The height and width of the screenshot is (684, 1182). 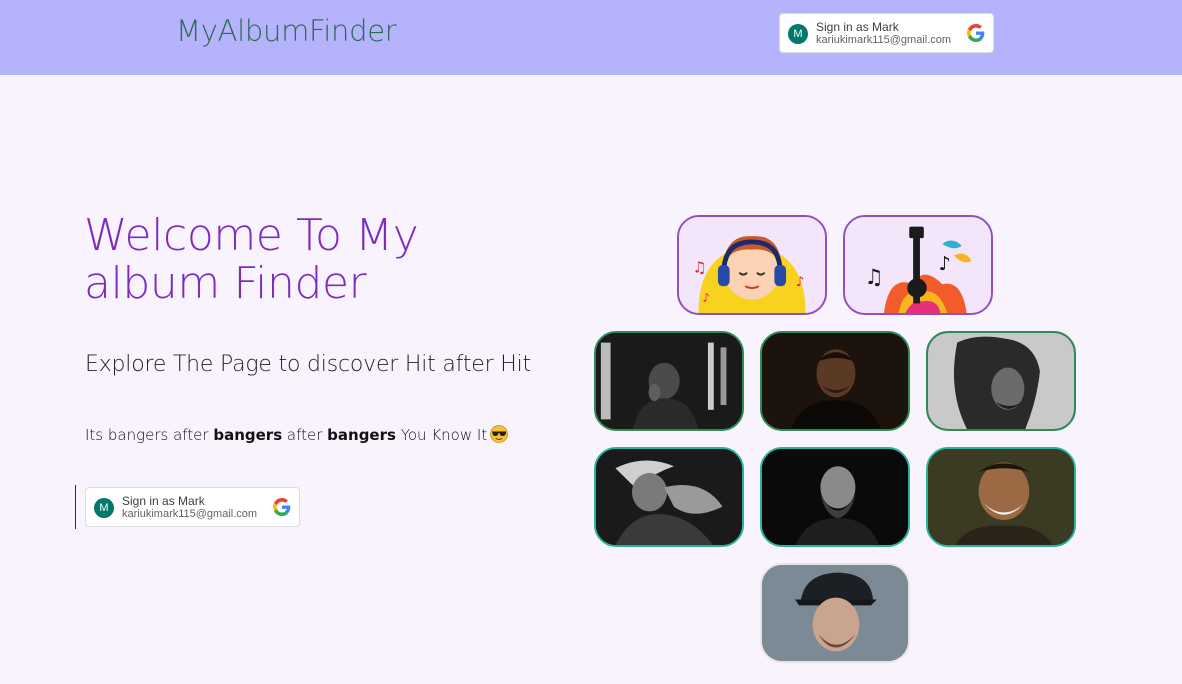 I want to click on guitar-icon: ♫ ♪, so click(x=918, y=265).